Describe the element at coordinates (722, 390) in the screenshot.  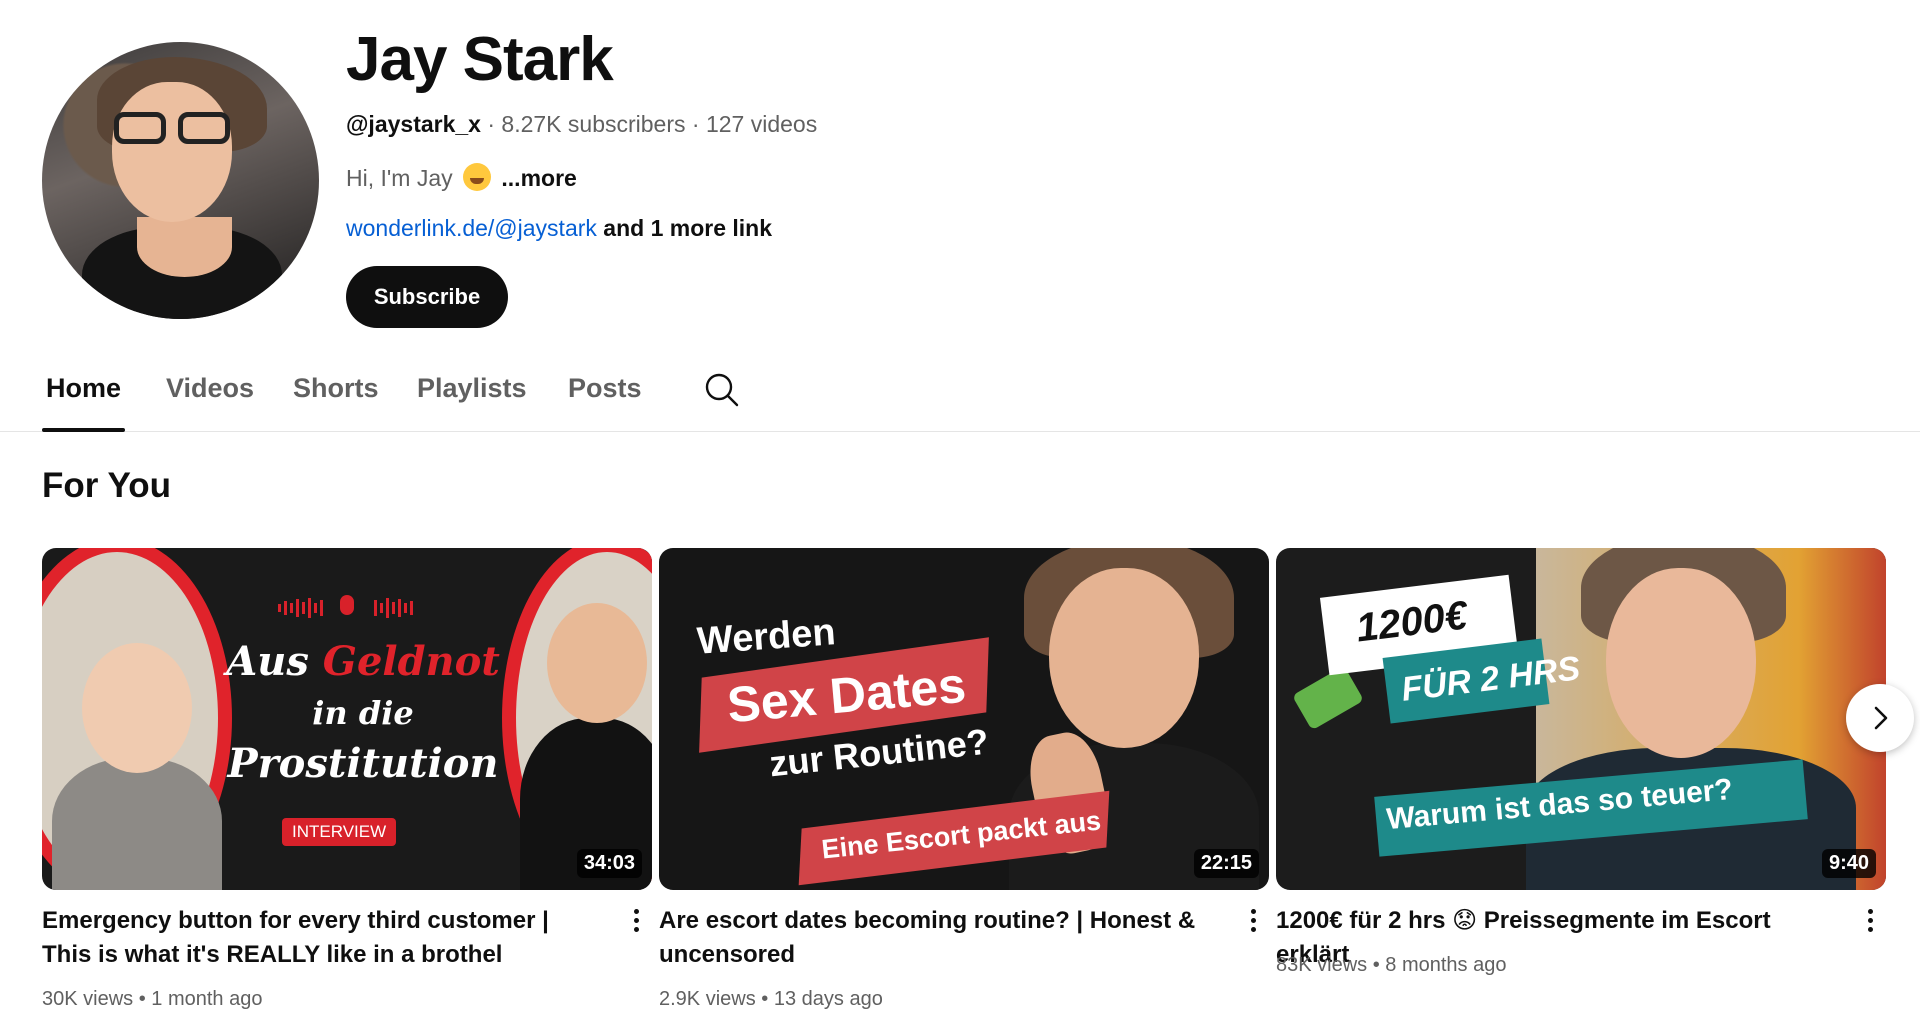
I see `search-icon` at that location.